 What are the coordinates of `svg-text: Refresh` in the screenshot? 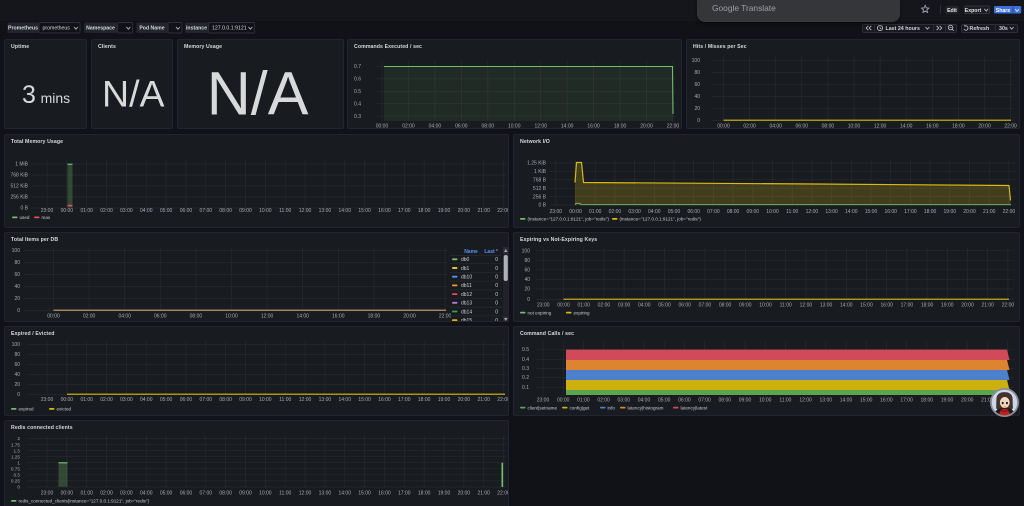 It's located at (980, 29).